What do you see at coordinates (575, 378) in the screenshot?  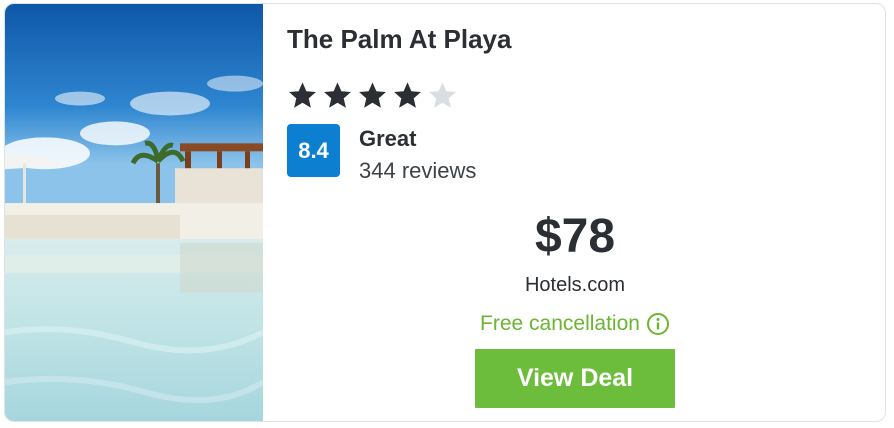 I see `view-deal-button: View Deal` at bounding box center [575, 378].